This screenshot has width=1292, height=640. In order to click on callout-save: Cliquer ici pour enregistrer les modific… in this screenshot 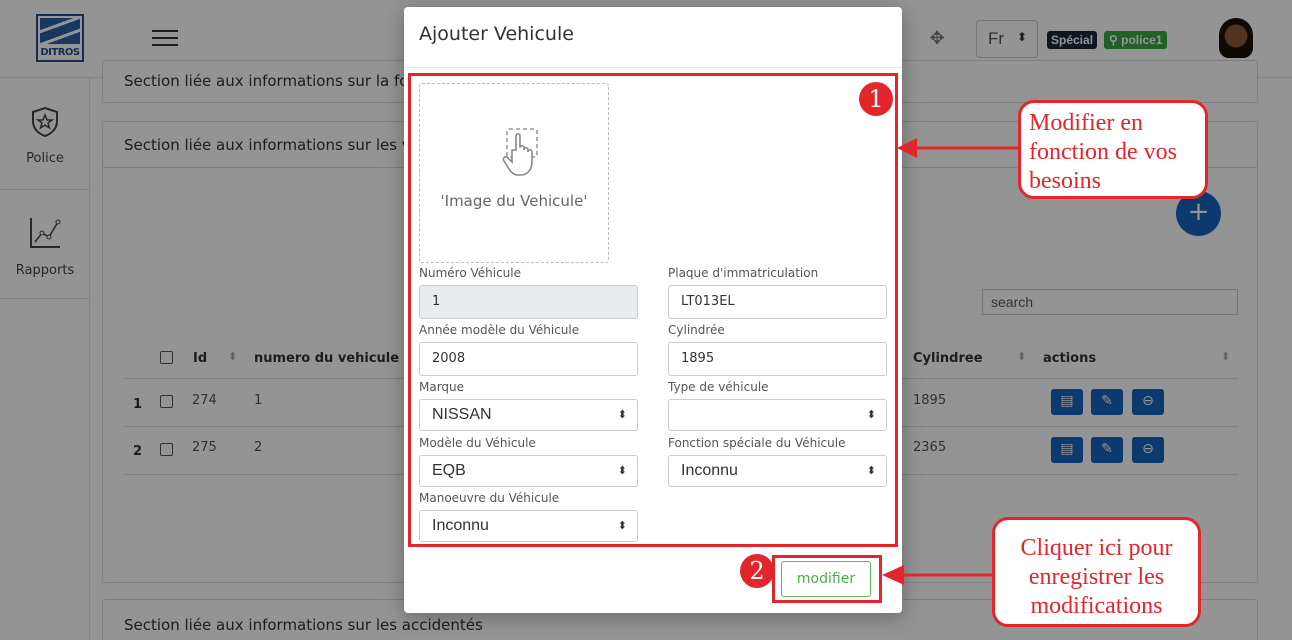, I will do `click(1096, 572)`.